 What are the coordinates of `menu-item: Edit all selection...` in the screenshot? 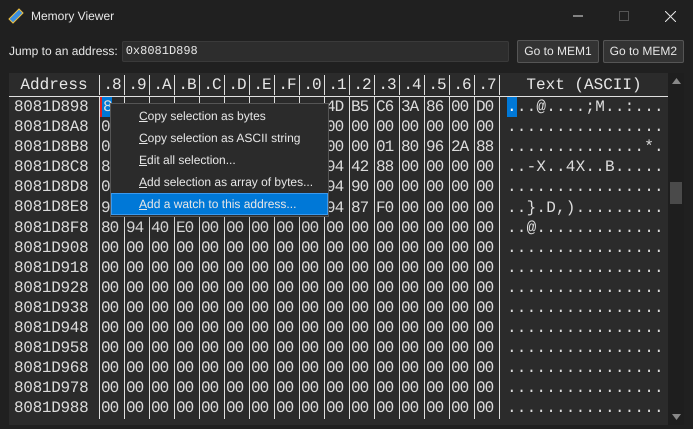 It's located at (219, 160).